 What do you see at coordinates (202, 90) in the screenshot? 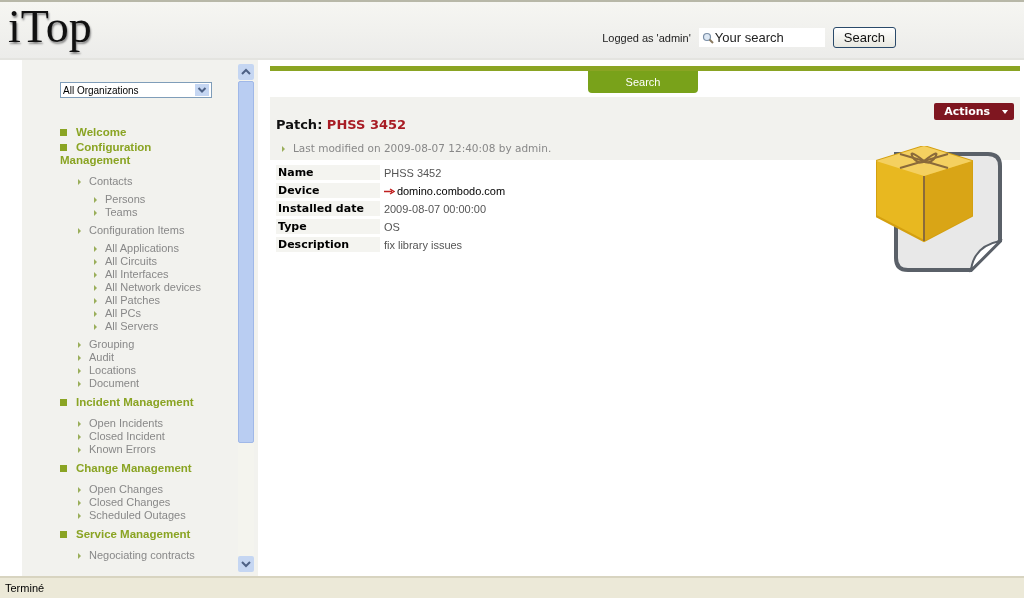
I see `dropdown-icon` at bounding box center [202, 90].